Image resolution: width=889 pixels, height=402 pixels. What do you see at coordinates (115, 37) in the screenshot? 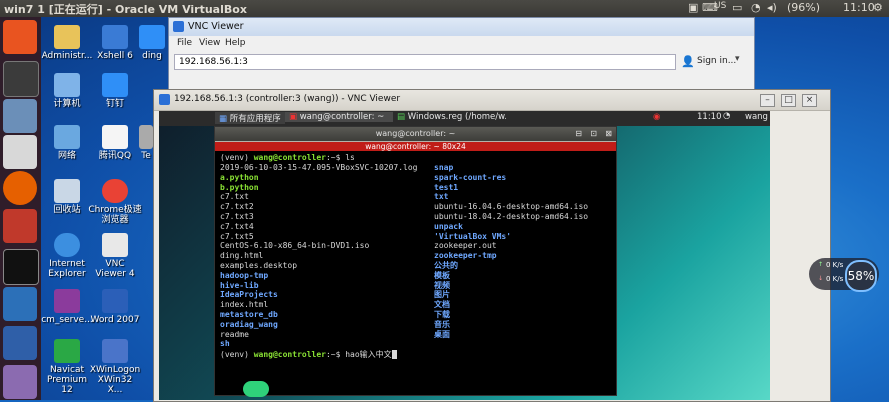
I see `xshell-icon` at bounding box center [115, 37].